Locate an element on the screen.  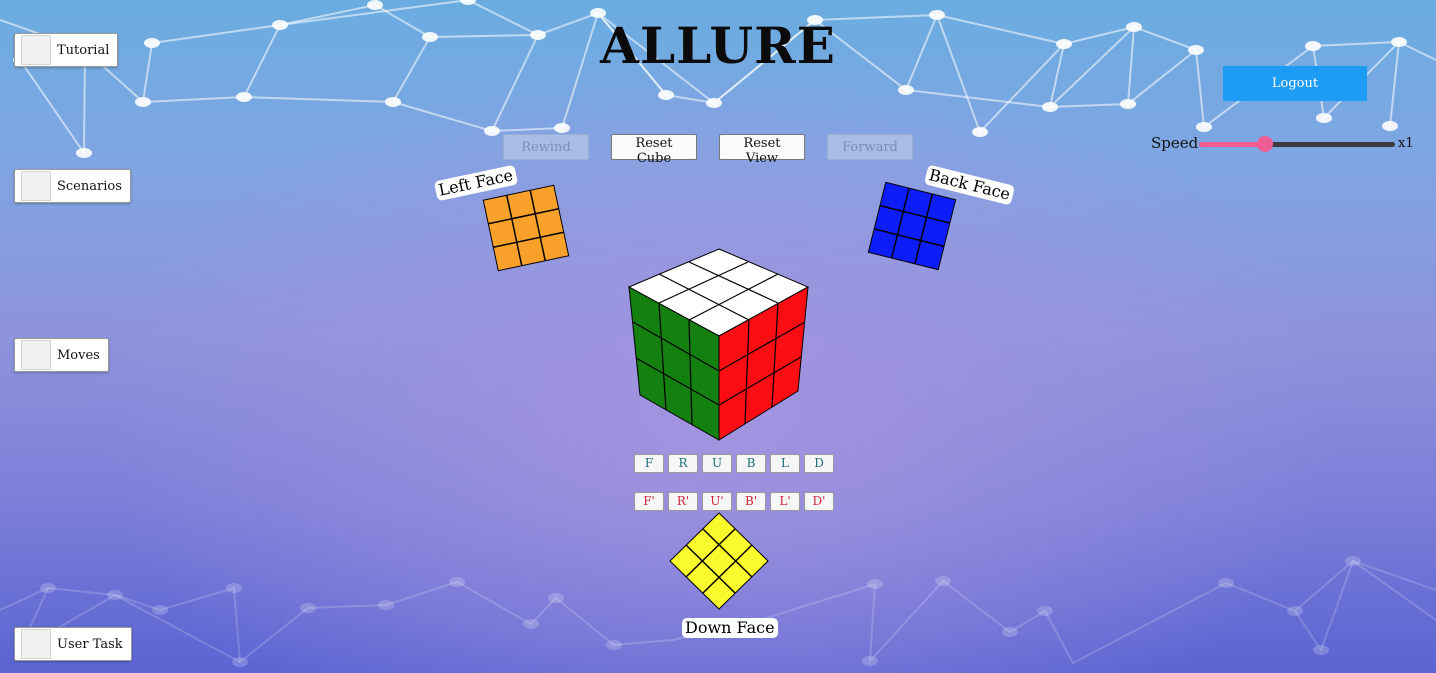
move-button-d: D is located at coordinates (819, 463).